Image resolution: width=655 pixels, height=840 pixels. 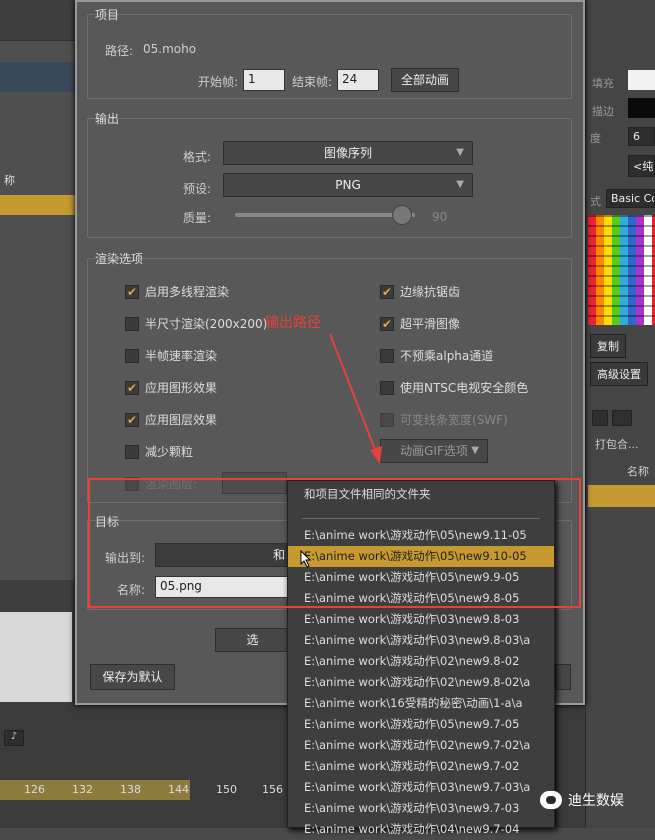 I want to click on checkbox-half-size: 半尺寸渲染(200x200), so click(x=196, y=323).